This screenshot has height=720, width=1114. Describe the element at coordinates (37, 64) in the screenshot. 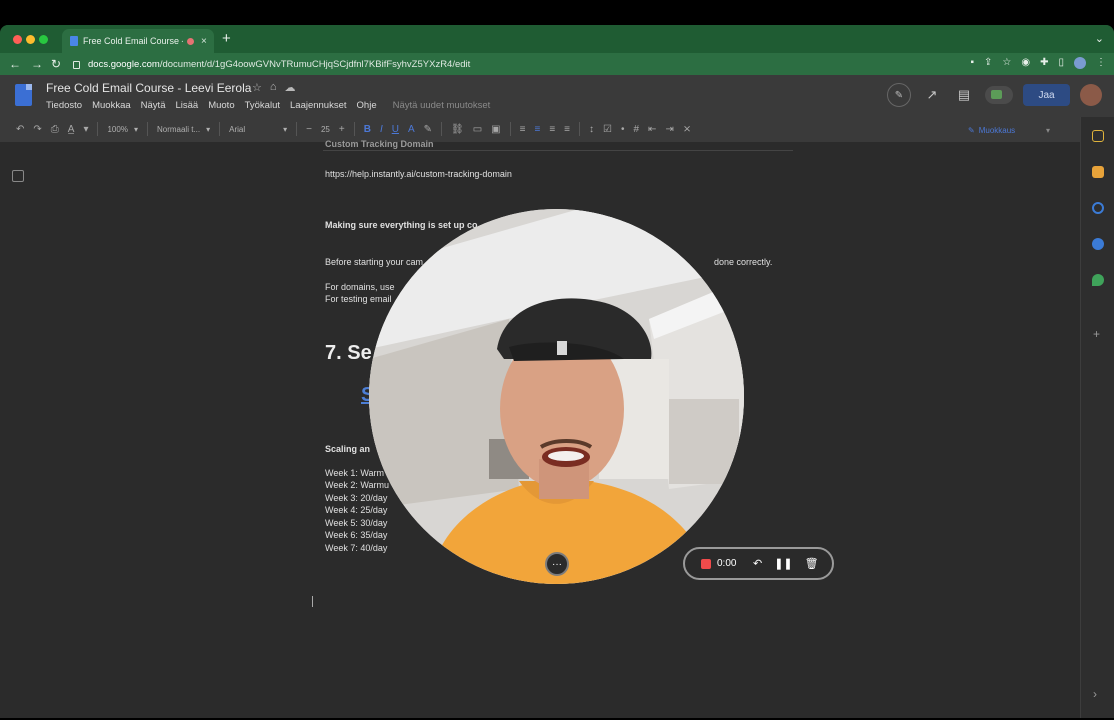

I see `forward-icon: →` at that location.